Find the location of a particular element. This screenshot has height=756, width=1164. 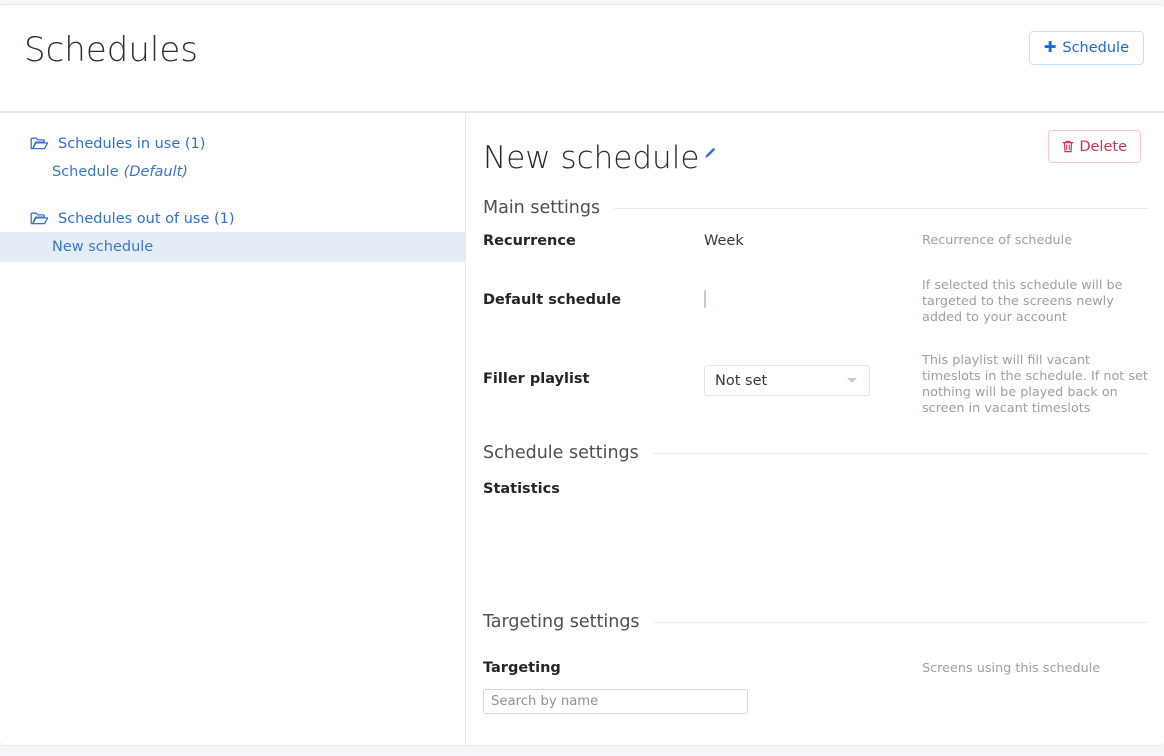

sidebar-item-label: Schedule is located at coordinates (85, 172).